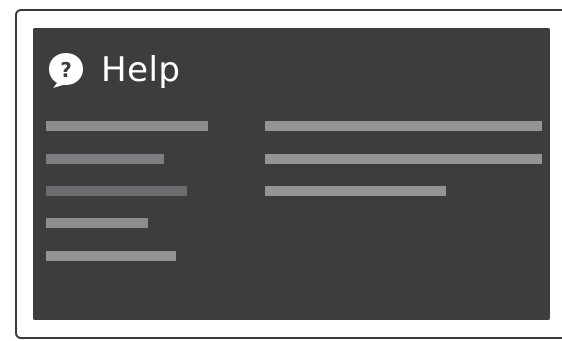 The width and height of the screenshot is (562, 341). I want to click on help-title: Help, so click(141, 70).